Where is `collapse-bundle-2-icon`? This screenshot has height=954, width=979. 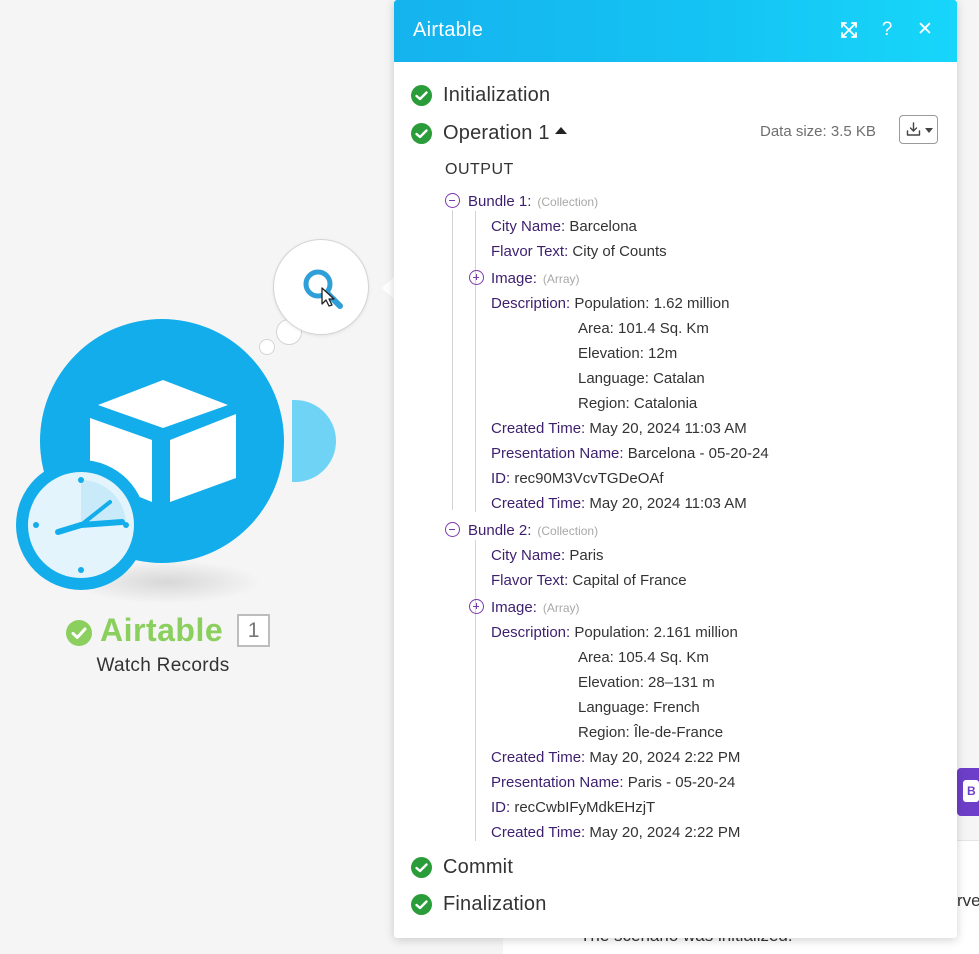
collapse-bundle-2-icon is located at coordinates (452, 529).